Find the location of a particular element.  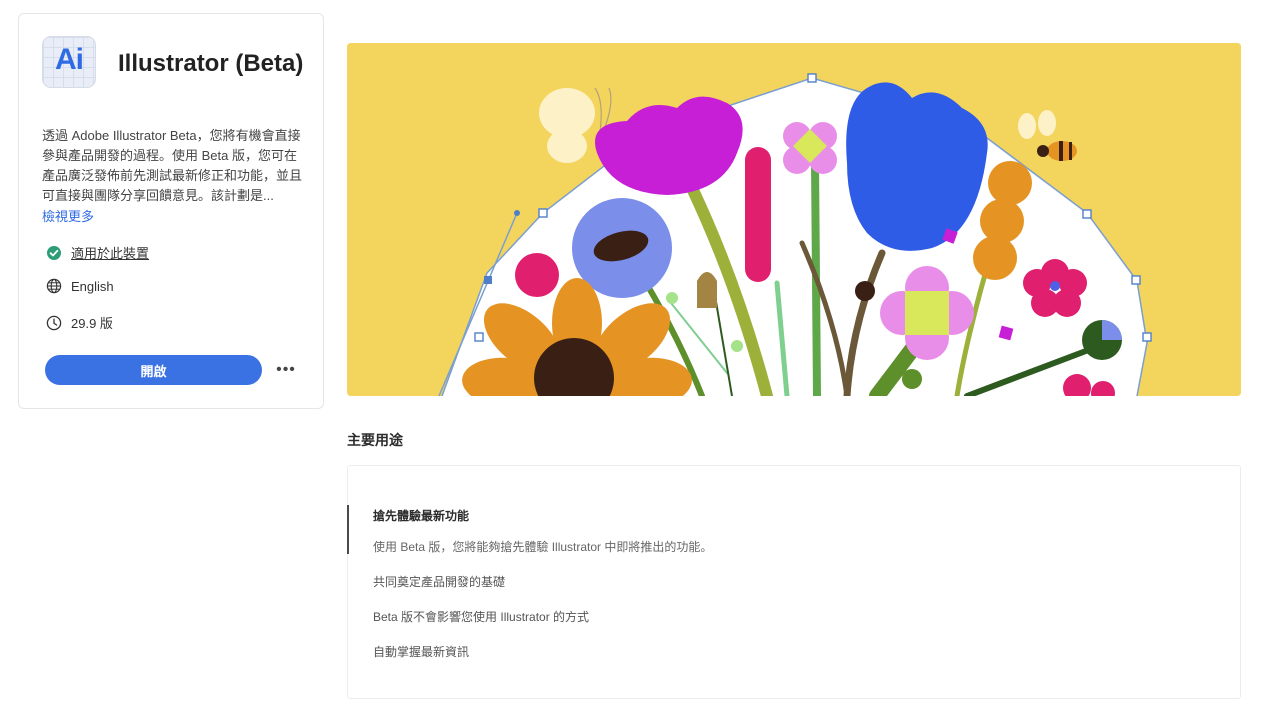

use-item-3: Beta 版不會影響您使用 Illustrator 的方式 is located at coordinates (481, 616).